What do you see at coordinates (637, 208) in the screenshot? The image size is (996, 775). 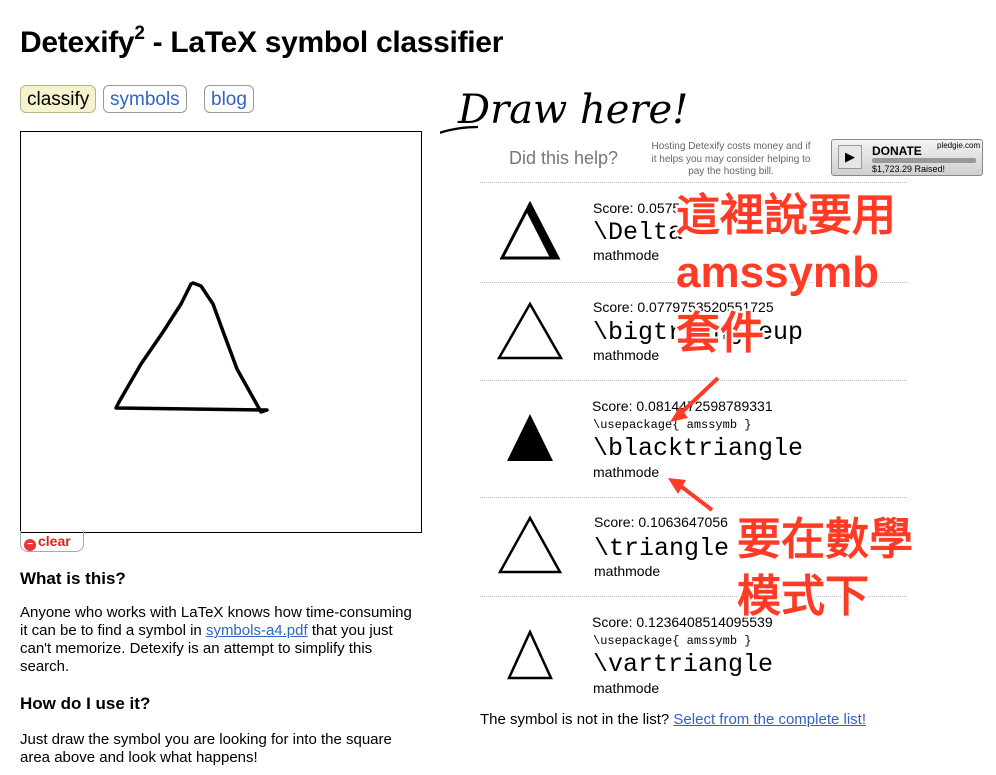 I see `result-score: Score: 0.0575` at bounding box center [637, 208].